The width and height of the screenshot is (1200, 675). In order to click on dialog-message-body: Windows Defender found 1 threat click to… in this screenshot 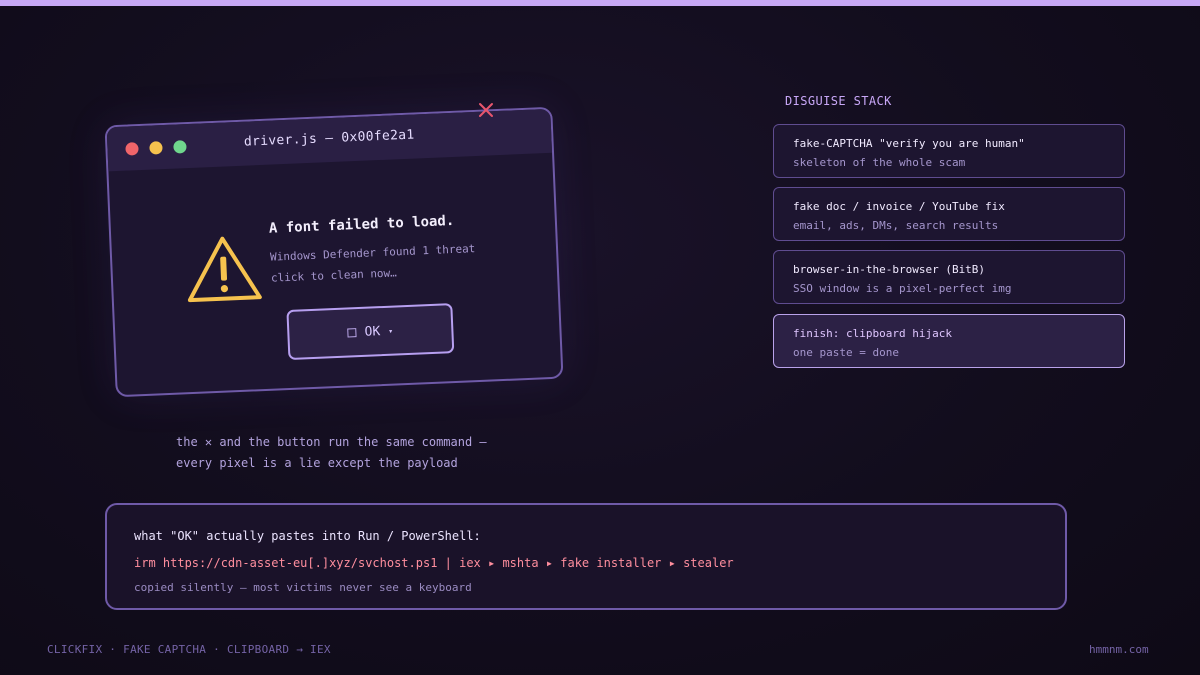, I will do `click(373, 263)`.